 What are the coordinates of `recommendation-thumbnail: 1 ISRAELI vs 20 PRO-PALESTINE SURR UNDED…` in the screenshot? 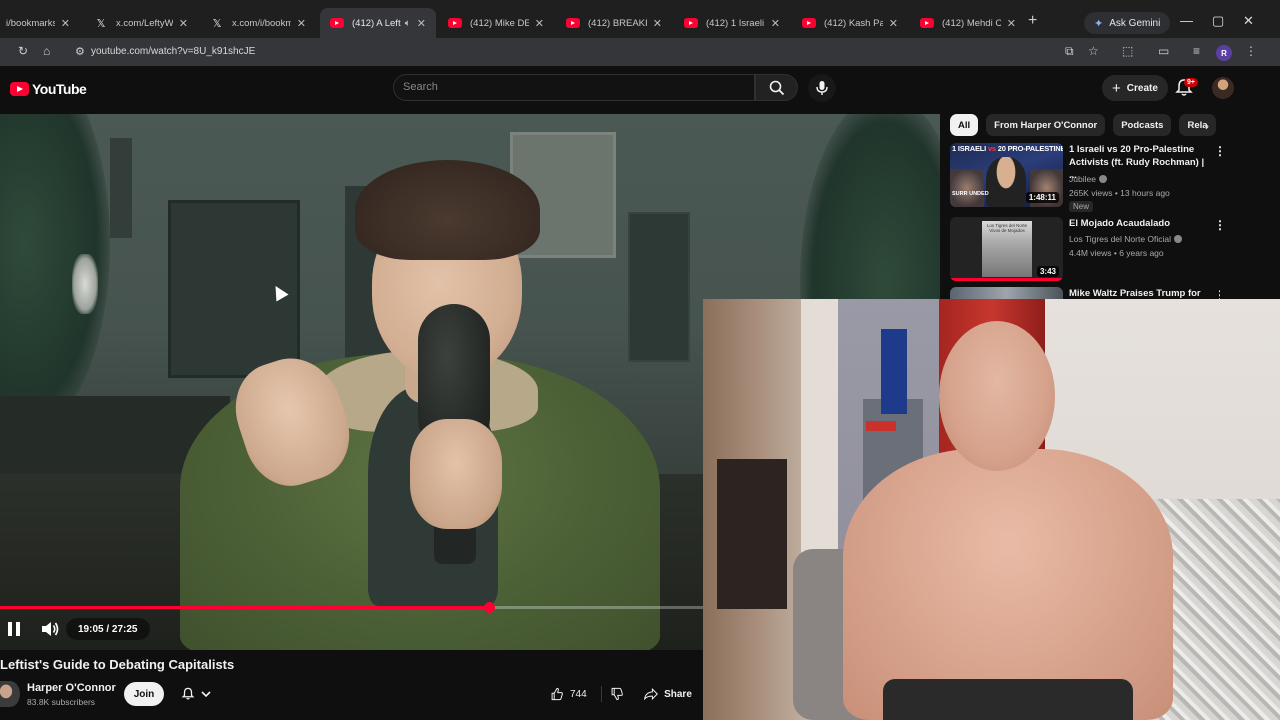 It's located at (1006, 175).